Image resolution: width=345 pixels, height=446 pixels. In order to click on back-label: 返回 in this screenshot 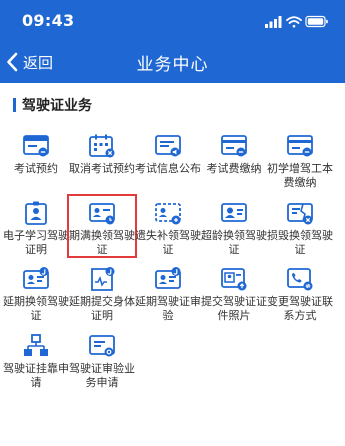, I will do `click(38, 62)`.